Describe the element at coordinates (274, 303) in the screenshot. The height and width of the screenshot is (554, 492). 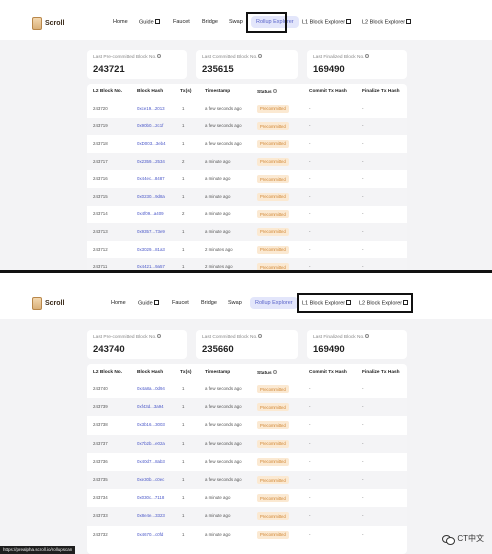
I see `nav-rollup-explorer: Rollup Explorer` at that location.